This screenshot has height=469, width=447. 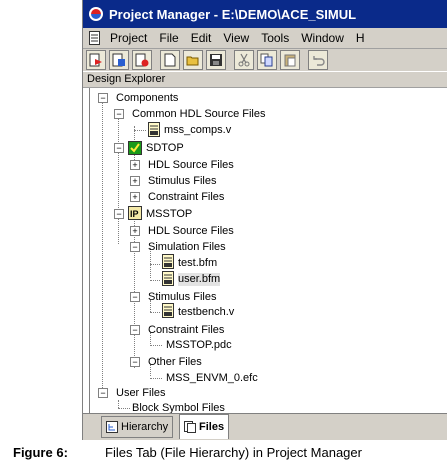 I want to click on explorer-tabs: Hierarchy Files, so click(x=265, y=426).